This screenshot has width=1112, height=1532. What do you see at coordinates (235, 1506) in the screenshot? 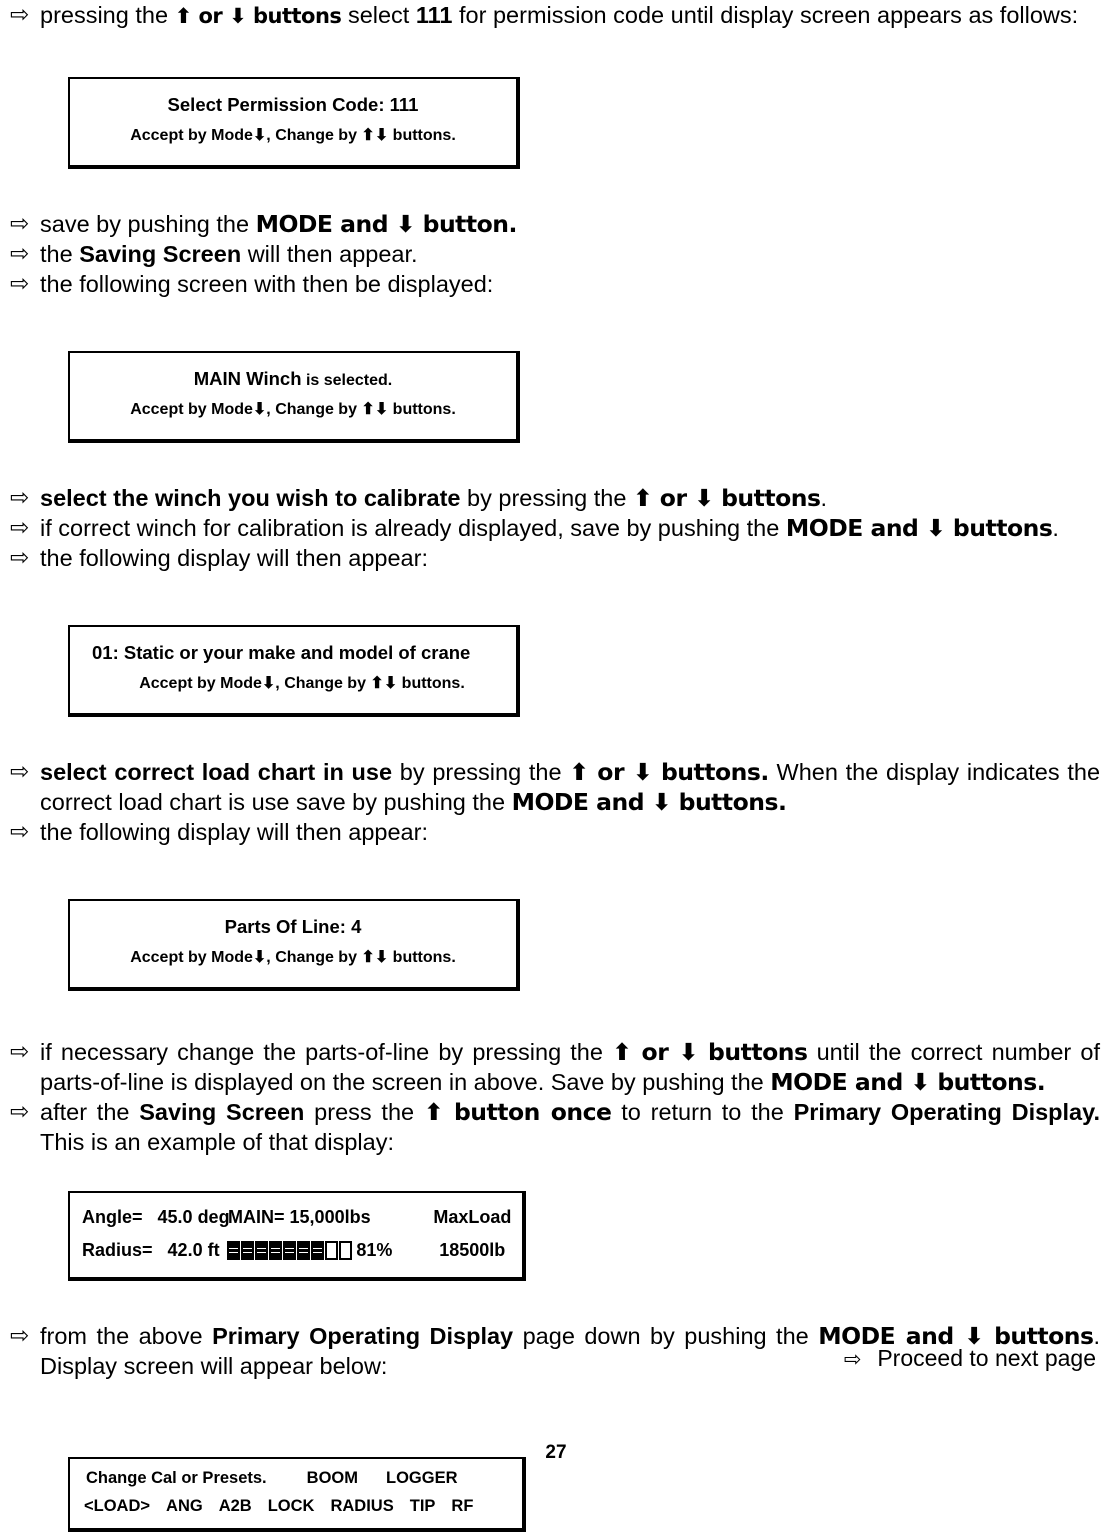
I see `menu-item-a2b: A2B` at bounding box center [235, 1506].